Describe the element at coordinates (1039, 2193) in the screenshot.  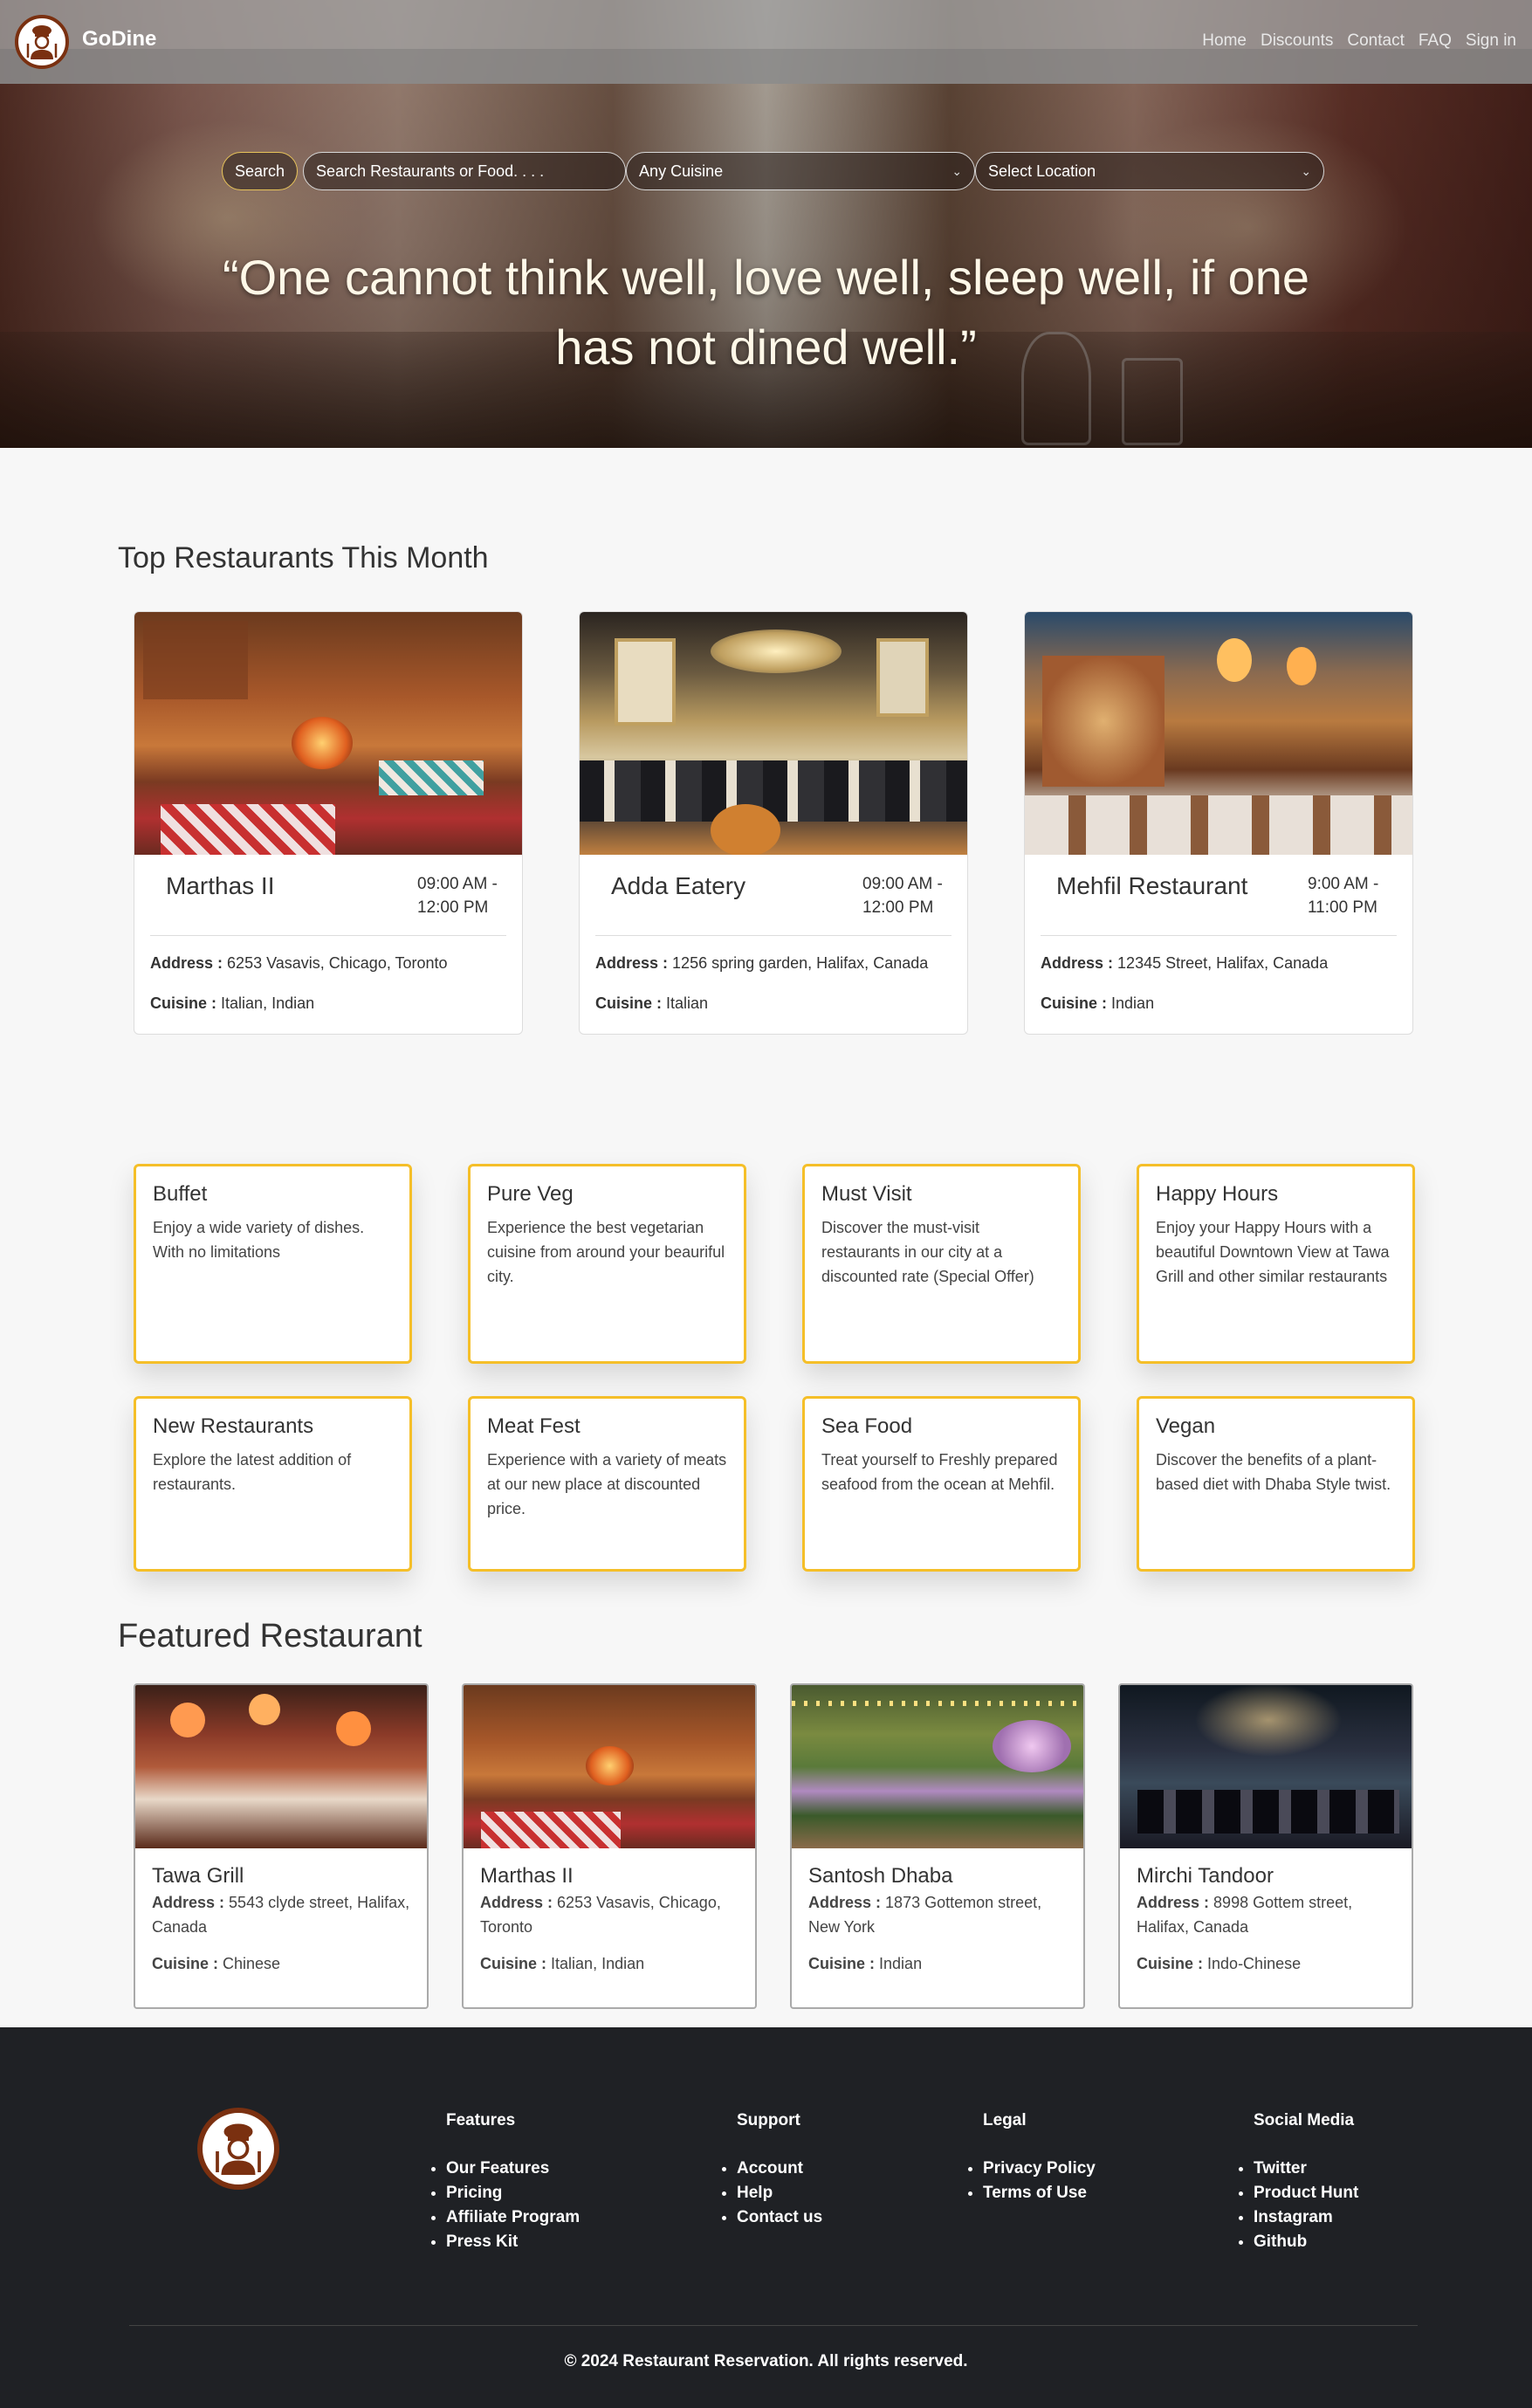
I see `footer-link: Terms of Use` at that location.